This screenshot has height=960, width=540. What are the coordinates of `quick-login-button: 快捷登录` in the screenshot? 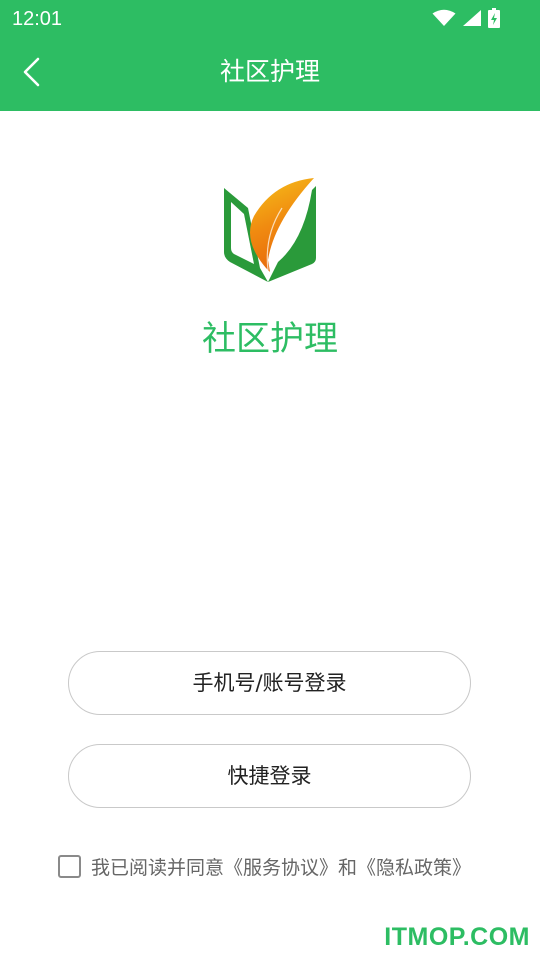 It's located at (269, 776).